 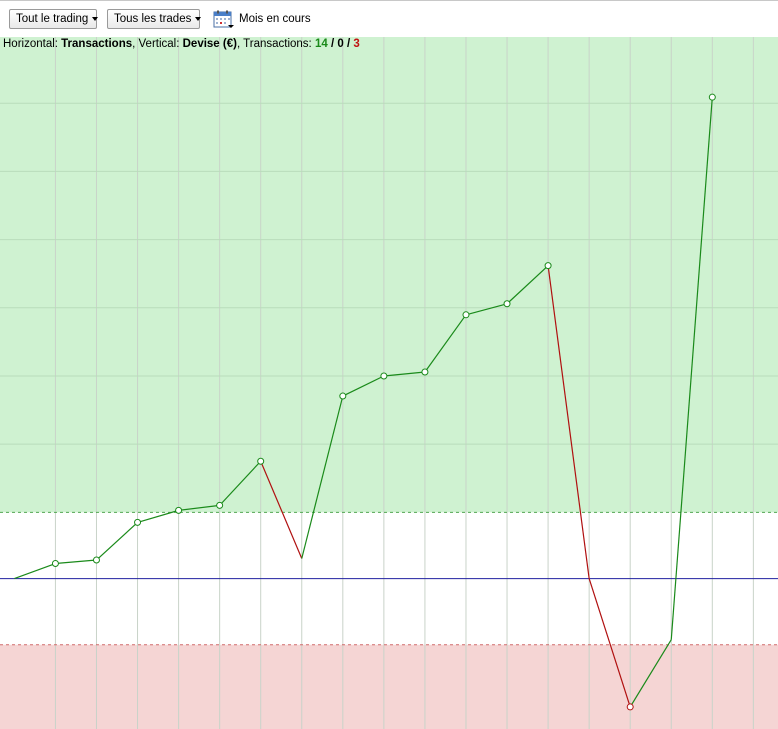 I want to click on horizontal-axis-label: Transactions, so click(x=97, y=44).